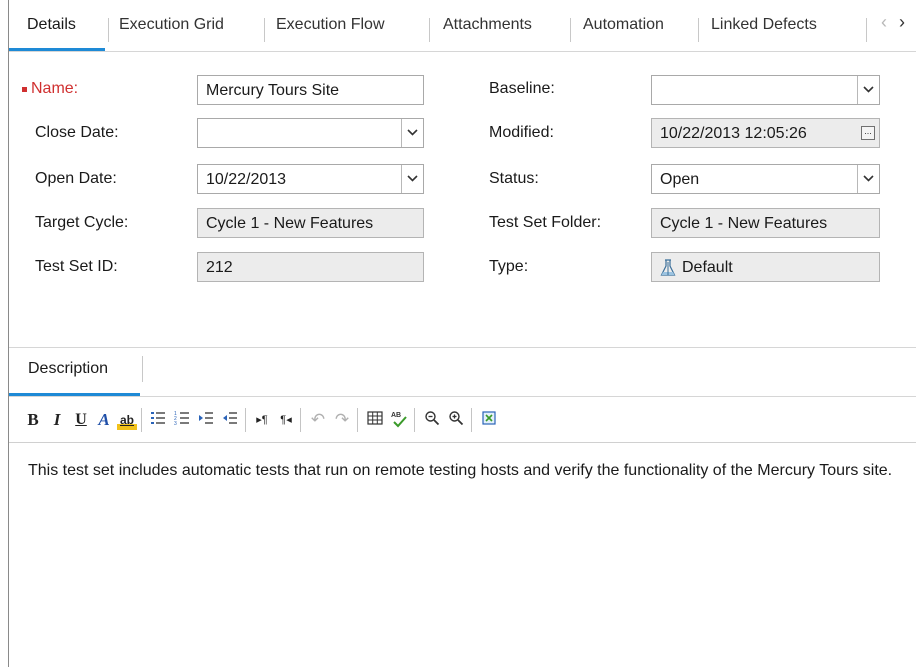 Image resolution: width=916 pixels, height=667 pixels. Describe the element at coordinates (182, 420) in the screenshot. I see `numbered-list-icon: 123` at that location.